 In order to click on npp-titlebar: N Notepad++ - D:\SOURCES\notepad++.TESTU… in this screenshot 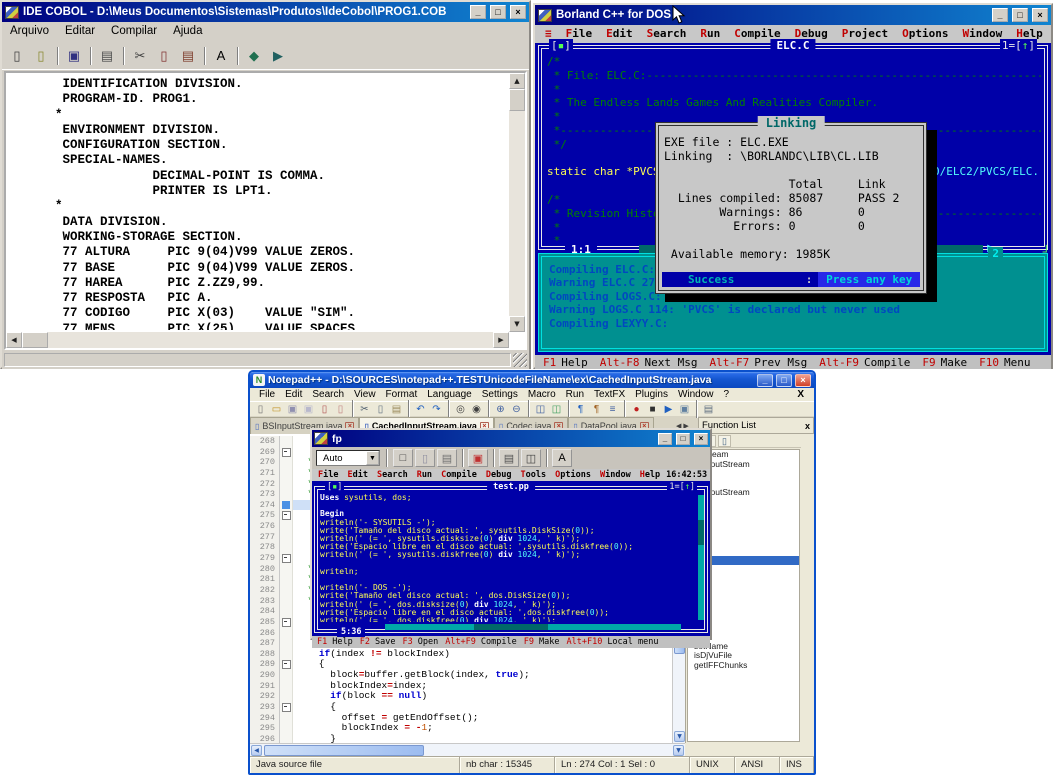, I will do `click(532, 380)`.